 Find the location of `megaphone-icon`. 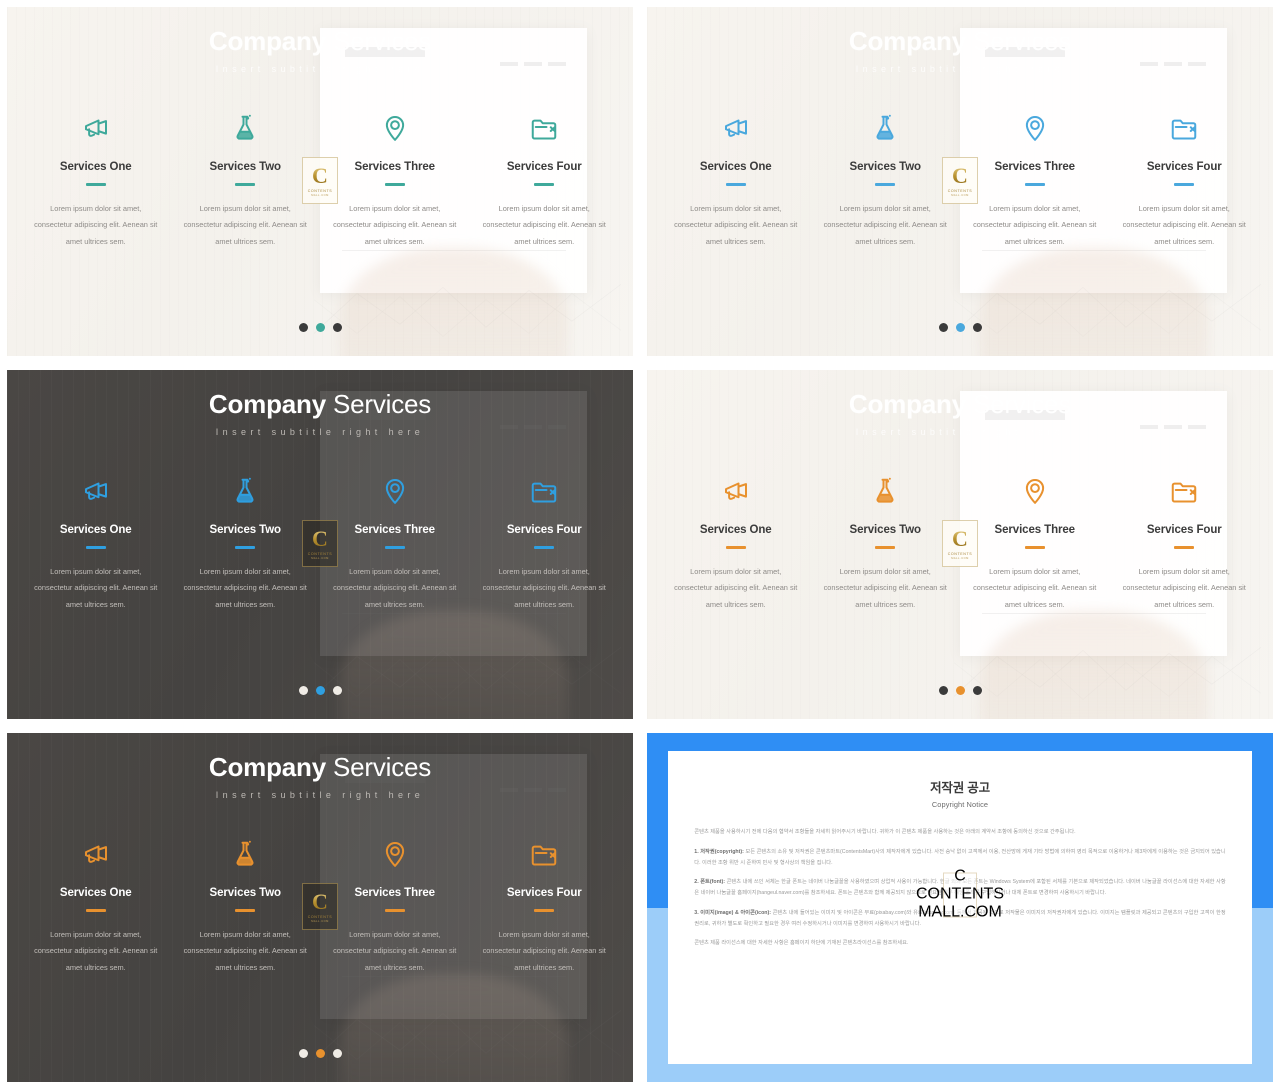

megaphone-icon is located at coordinates (96, 854).